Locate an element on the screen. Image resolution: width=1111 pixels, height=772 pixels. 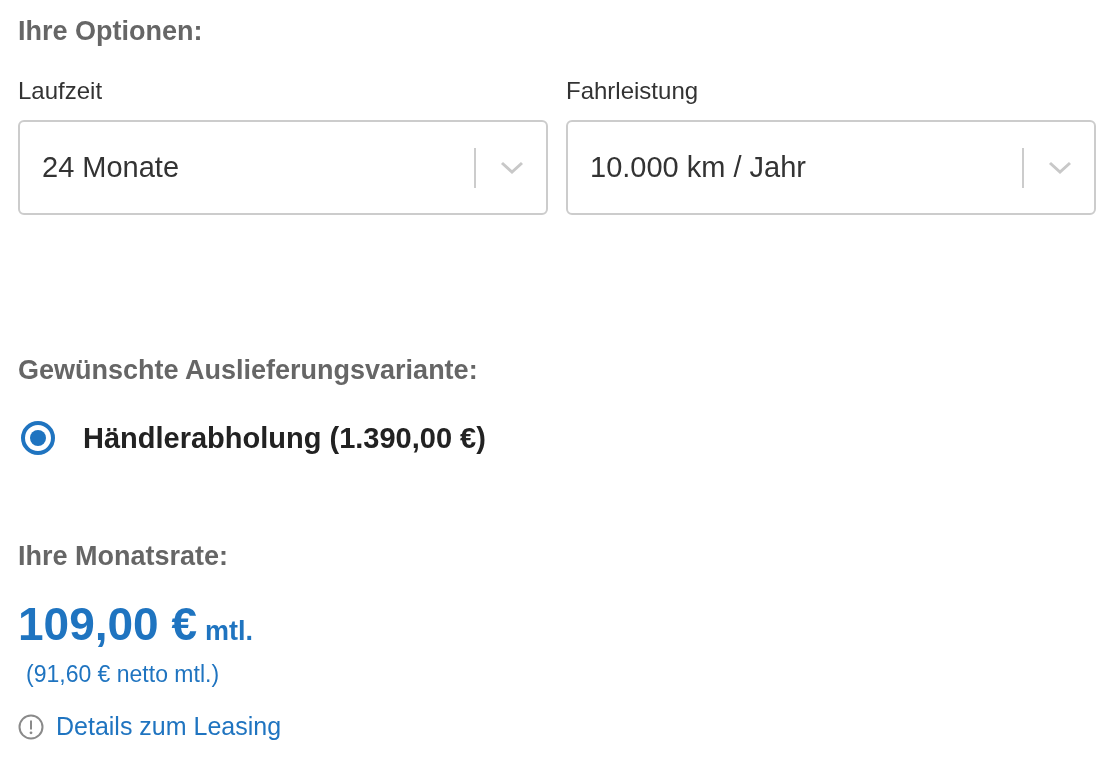
section-heading: Ihre Monatsrate: is located at coordinates (124, 556).